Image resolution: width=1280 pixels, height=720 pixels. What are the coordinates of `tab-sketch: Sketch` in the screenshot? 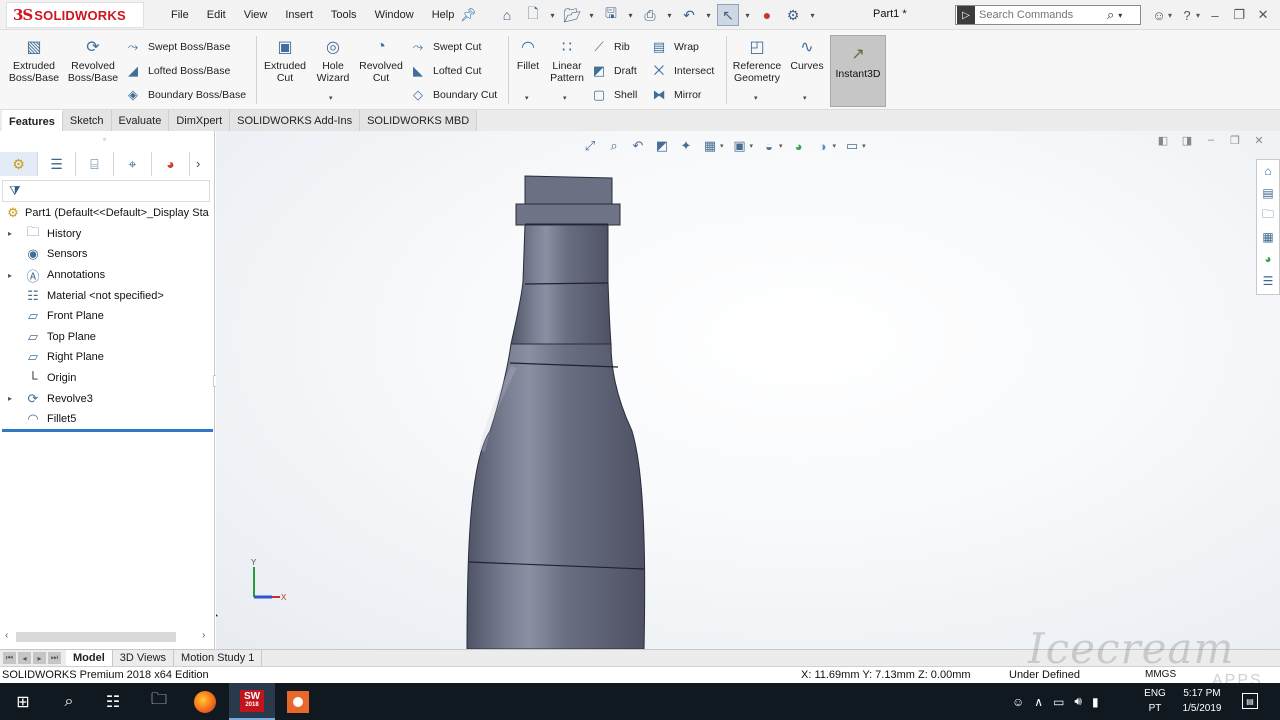 It's located at (87, 120).